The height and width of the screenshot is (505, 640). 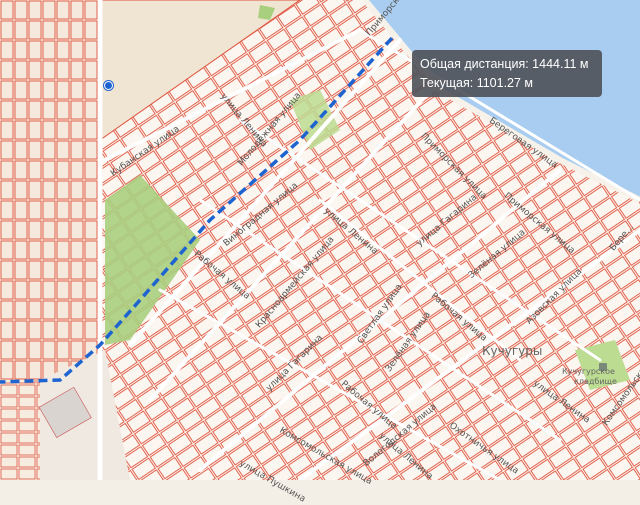 I want to click on place-label-cemetery-2: кладбище, so click(x=595, y=381).